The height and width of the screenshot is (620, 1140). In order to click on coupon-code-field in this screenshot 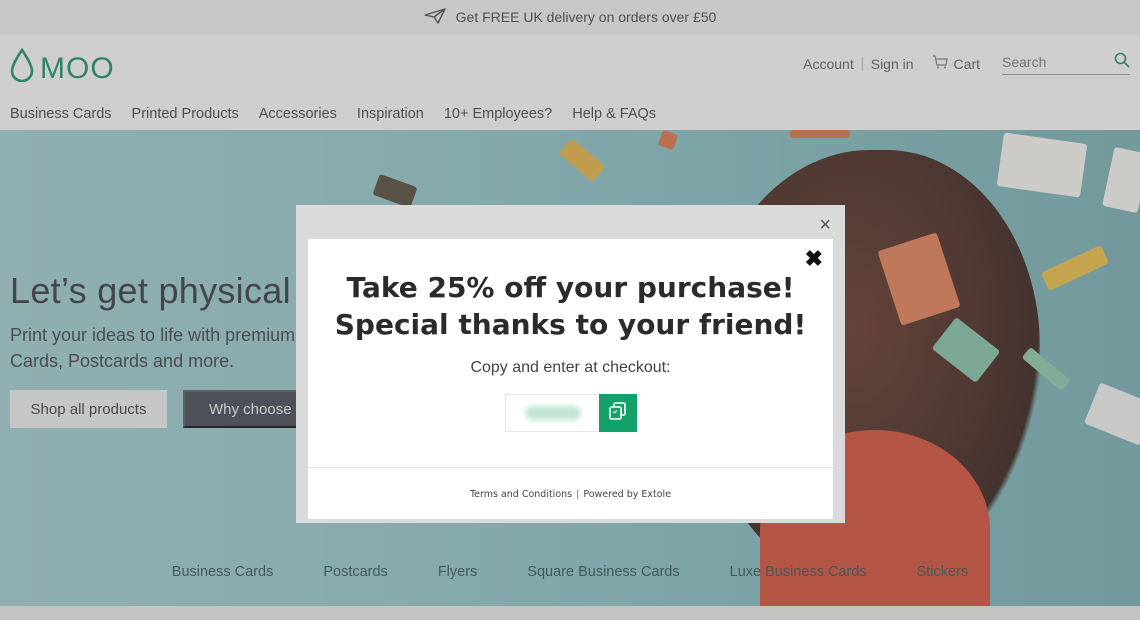, I will do `click(552, 413)`.